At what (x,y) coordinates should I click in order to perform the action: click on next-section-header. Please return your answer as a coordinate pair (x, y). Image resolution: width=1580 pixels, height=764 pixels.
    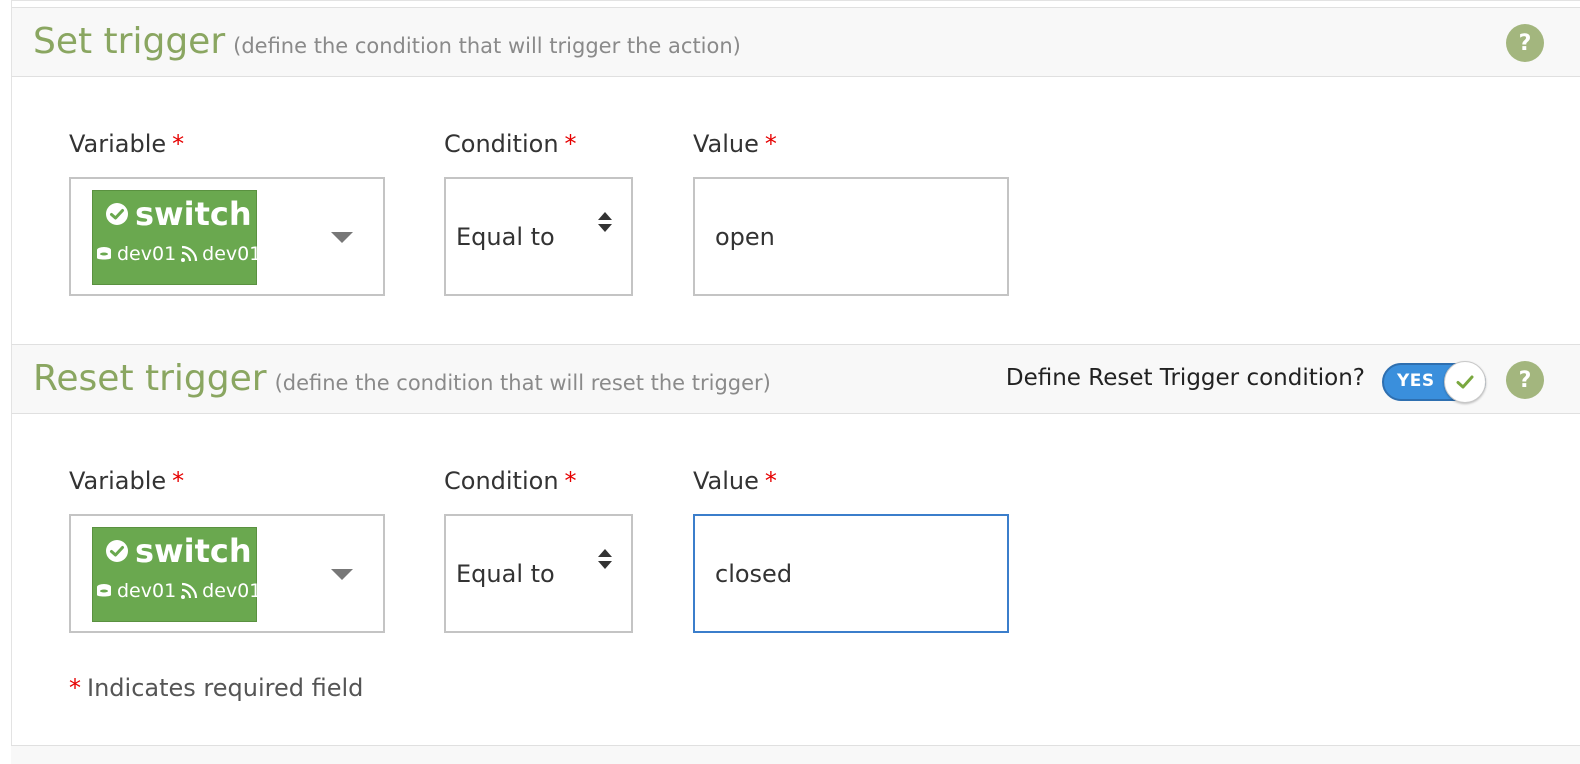
    Looking at the image, I should click on (795, 754).